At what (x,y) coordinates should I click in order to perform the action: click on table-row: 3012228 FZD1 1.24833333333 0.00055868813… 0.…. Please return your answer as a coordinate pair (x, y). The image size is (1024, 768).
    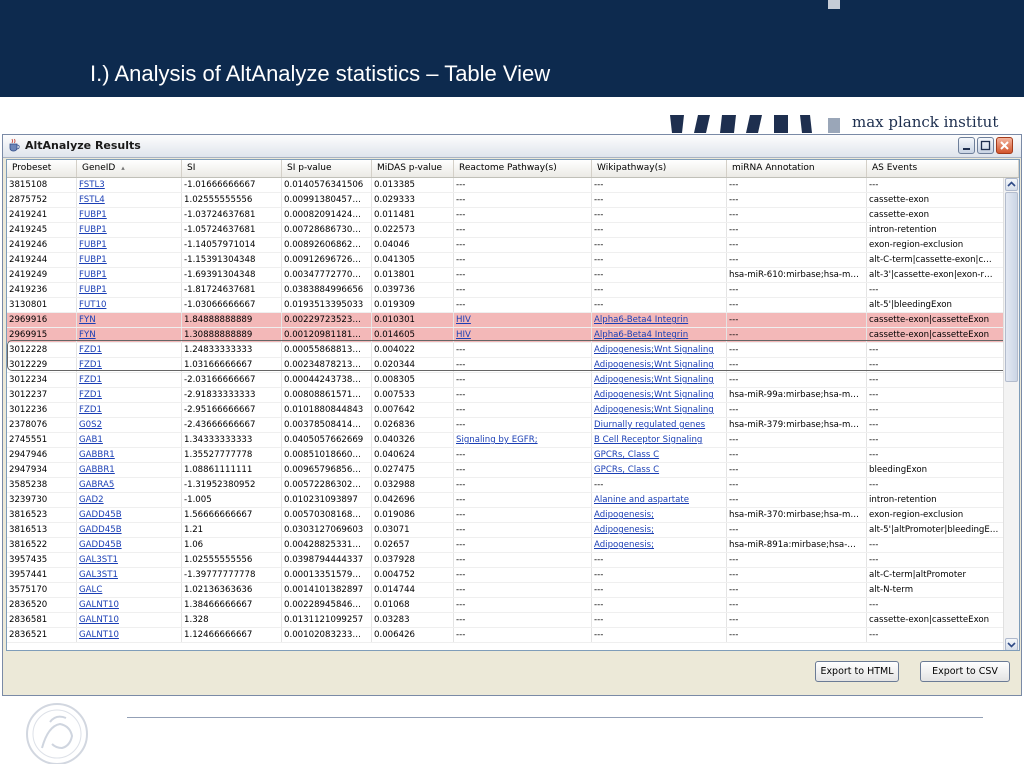
    Looking at the image, I should click on (505, 350).